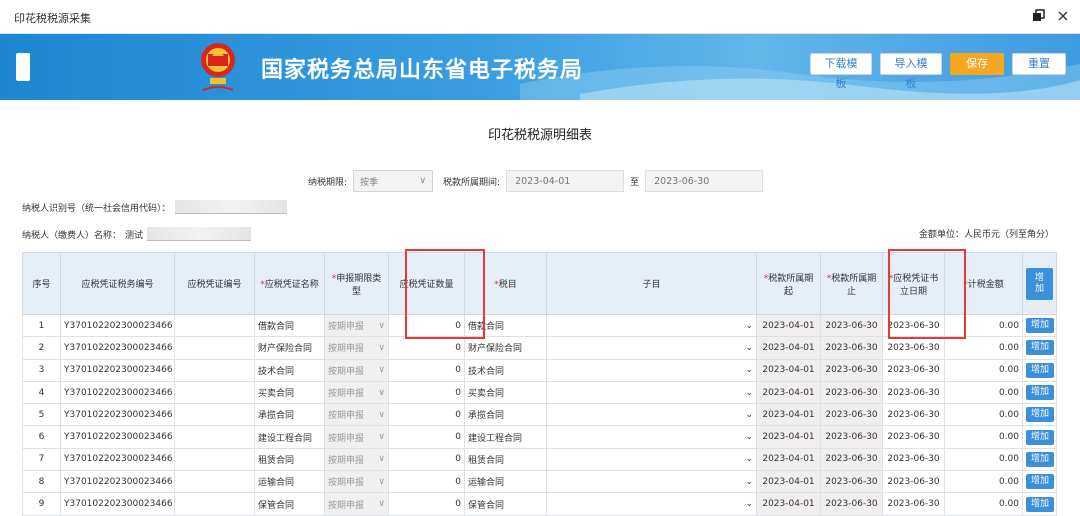  Describe the element at coordinates (505, 482) in the screenshot. I see `row-tax-item: 运输合同` at that location.